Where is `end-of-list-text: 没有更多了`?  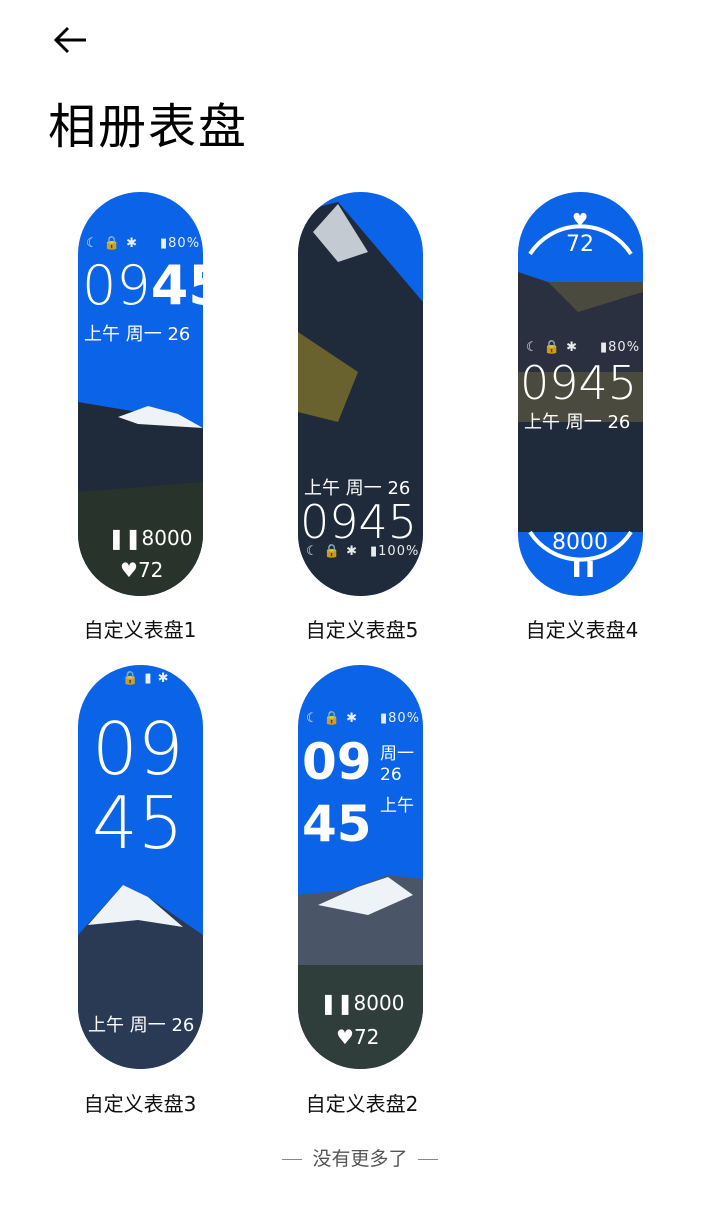 end-of-list-text: 没有更多了 is located at coordinates (360, 1159).